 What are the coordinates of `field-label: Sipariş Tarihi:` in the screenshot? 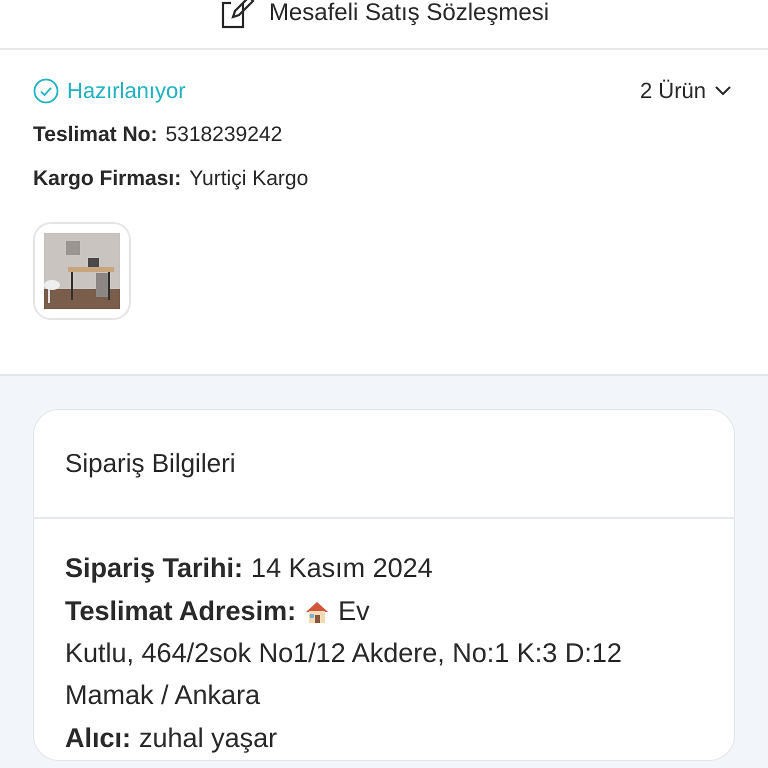 It's located at (154, 568).